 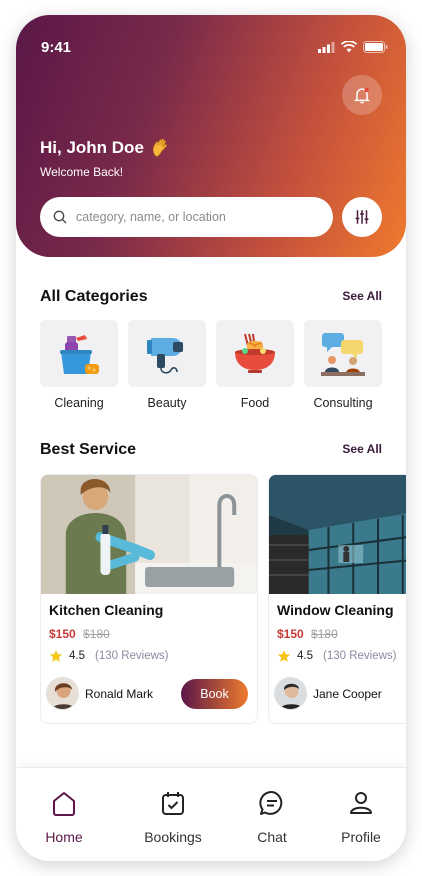 What do you see at coordinates (79, 354) in the screenshot?
I see `cleaning-bucket-icon` at bounding box center [79, 354].